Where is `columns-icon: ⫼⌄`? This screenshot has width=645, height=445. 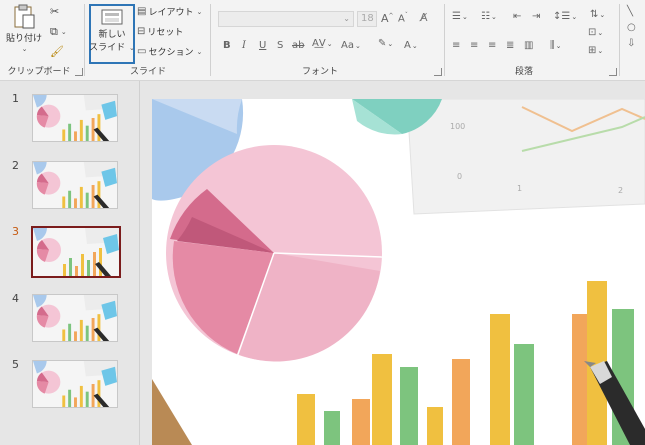
columns-icon: ⫼⌄ is located at coordinates (555, 45).